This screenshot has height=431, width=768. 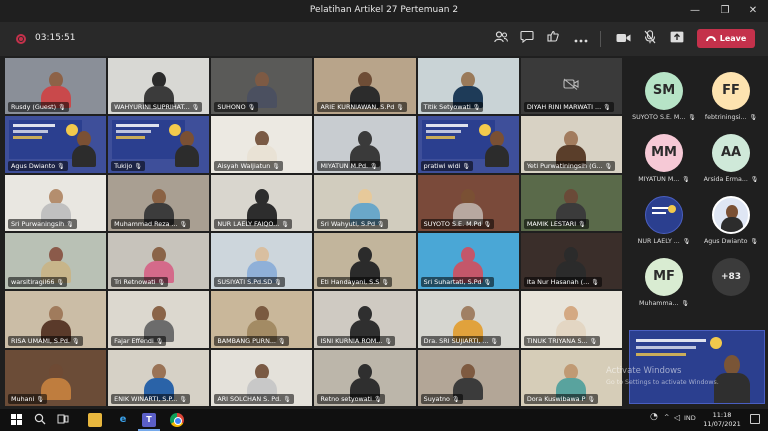 I want to click on minimize-button: —, so click(x=695, y=11).